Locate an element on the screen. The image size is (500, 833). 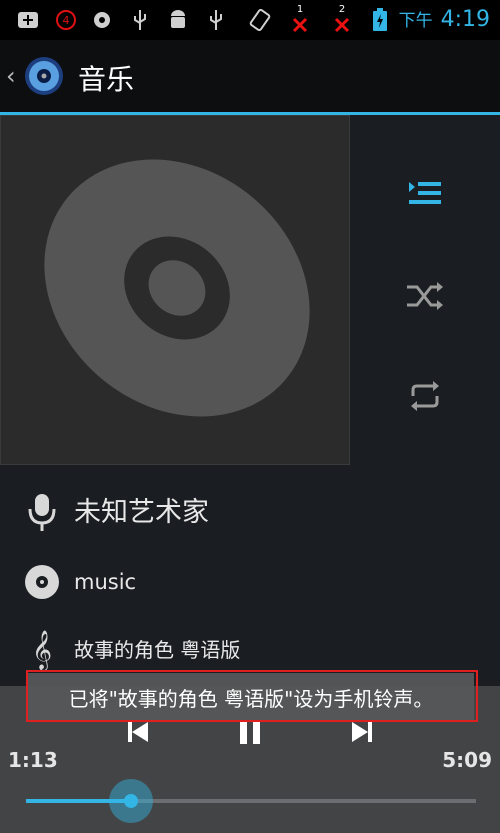
total-duration: 5:09 is located at coordinates (467, 760).